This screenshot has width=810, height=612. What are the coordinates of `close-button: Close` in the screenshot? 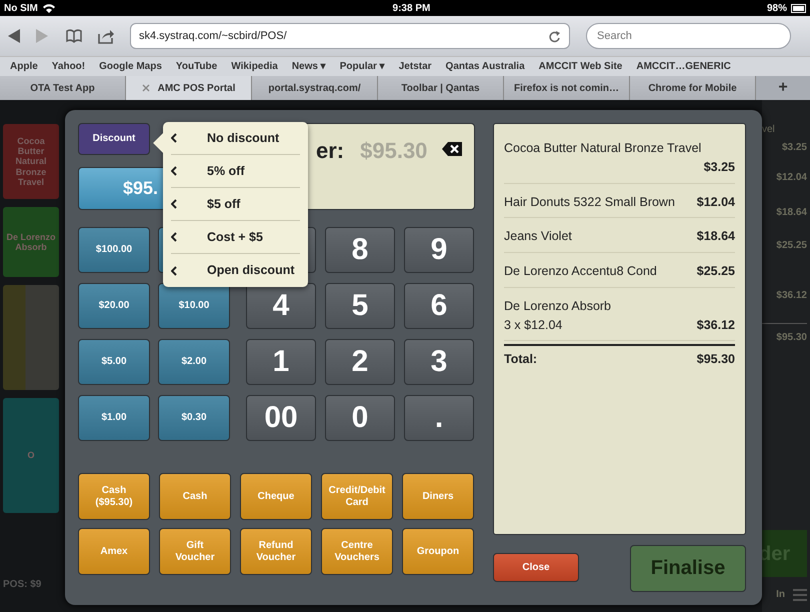 It's located at (536, 567).